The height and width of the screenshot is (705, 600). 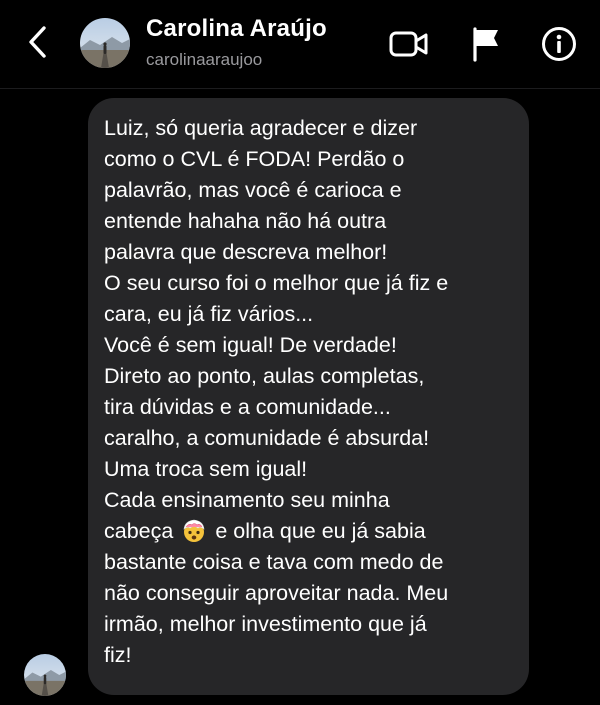 I want to click on message-text: cabeça, so click(x=139, y=531).